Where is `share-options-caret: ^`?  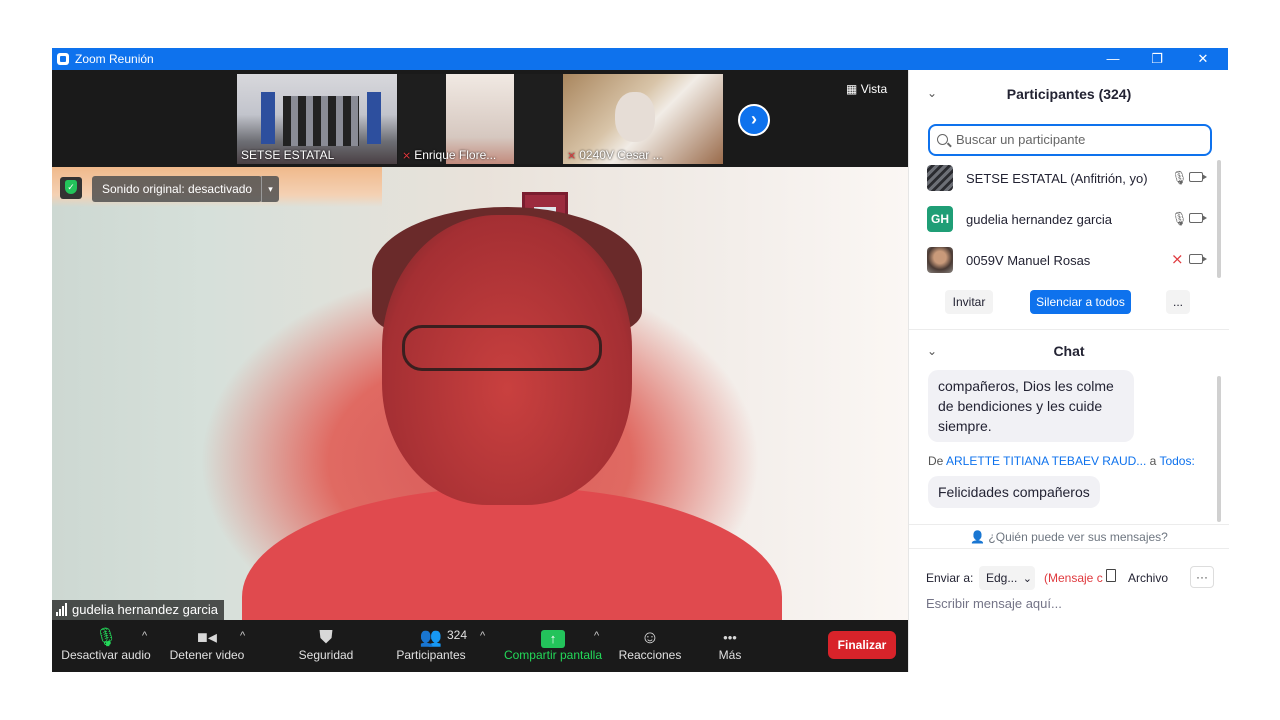
share-options-caret: ^ is located at coordinates (596, 636).